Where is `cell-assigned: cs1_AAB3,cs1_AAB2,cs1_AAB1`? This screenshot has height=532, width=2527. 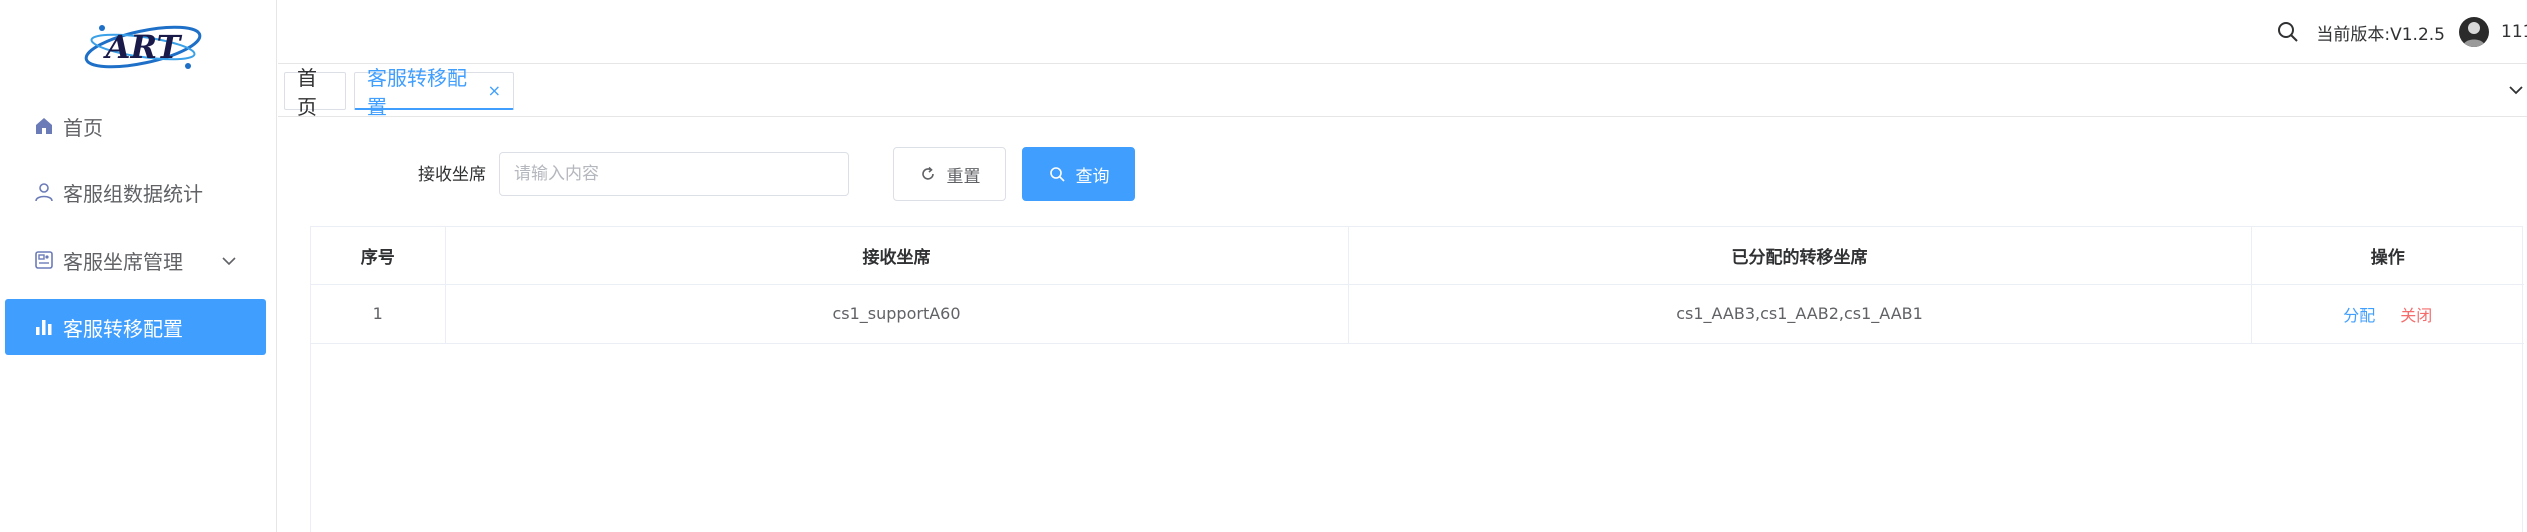
cell-assigned: cs1_AAB3,cs1_AAB2,cs1_AAB1 is located at coordinates (1800, 314).